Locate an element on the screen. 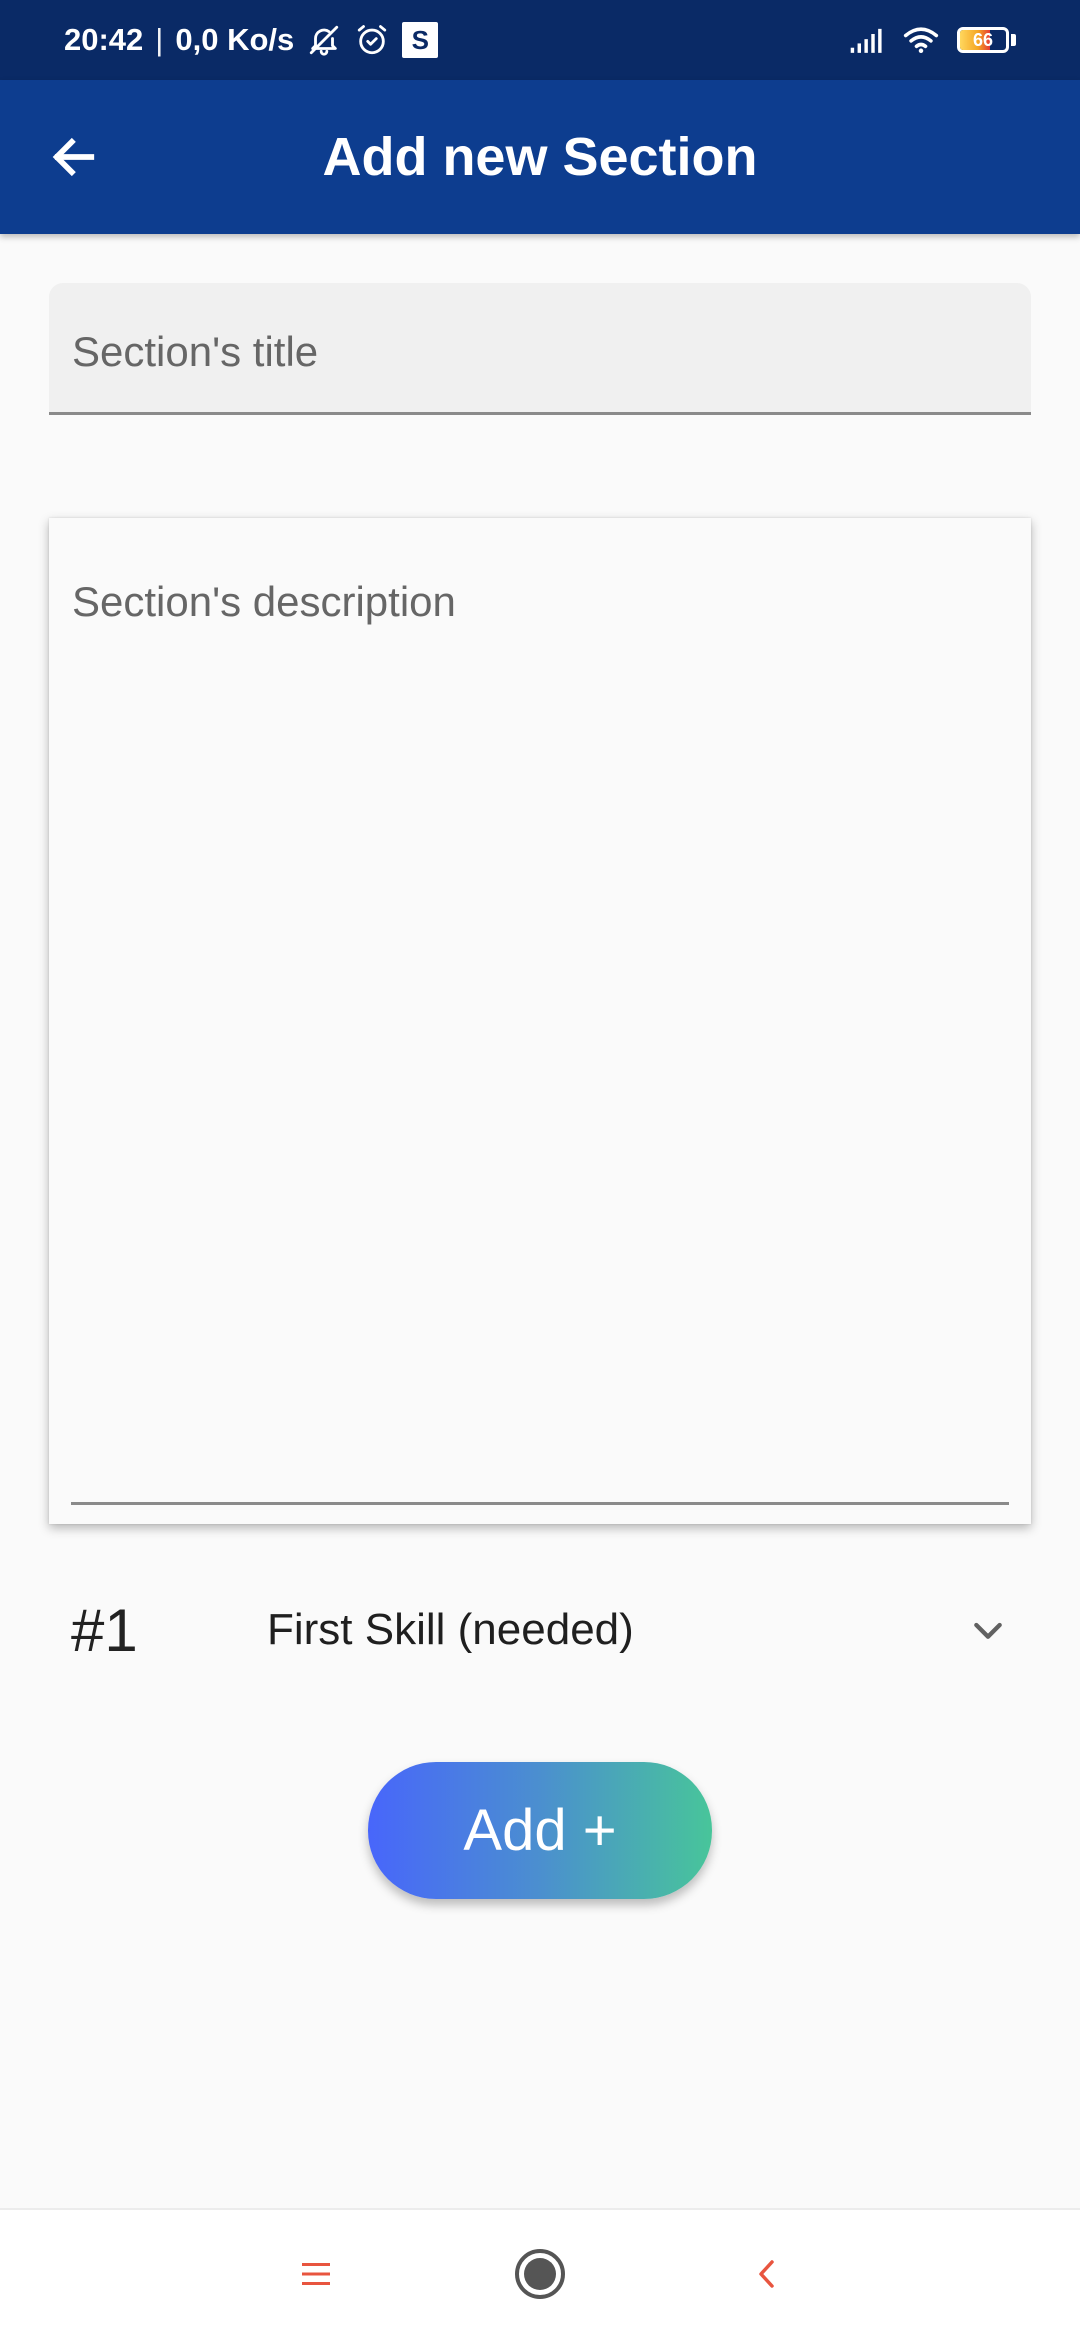  back-chevron-icon is located at coordinates (766, 2274).